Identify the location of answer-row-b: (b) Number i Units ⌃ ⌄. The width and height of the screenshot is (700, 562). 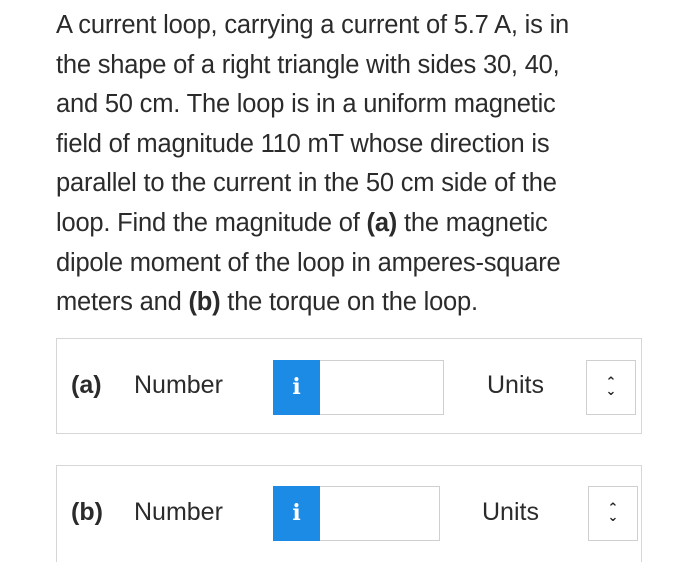
(349, 513).